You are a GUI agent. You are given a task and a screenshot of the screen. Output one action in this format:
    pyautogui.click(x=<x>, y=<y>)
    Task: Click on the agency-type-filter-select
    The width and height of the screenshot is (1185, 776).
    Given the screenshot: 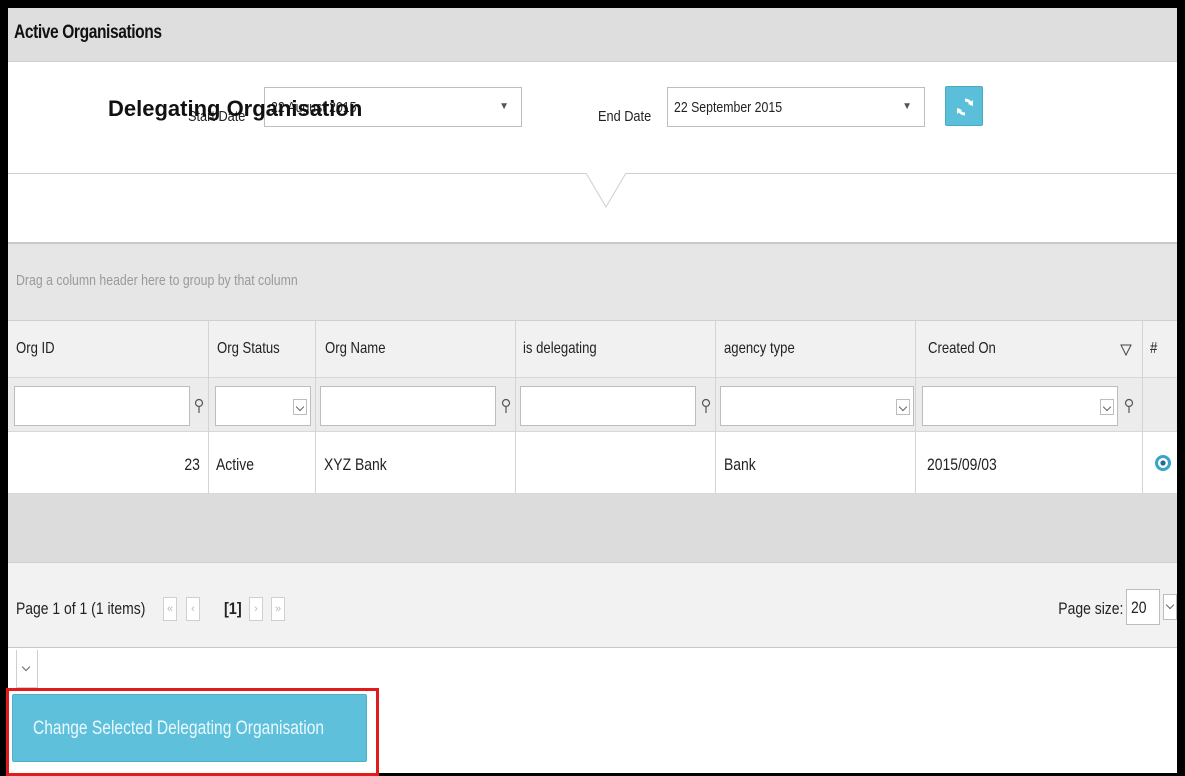 What is the action you would take?
    pyautogui.click(x=817, y=406)
    